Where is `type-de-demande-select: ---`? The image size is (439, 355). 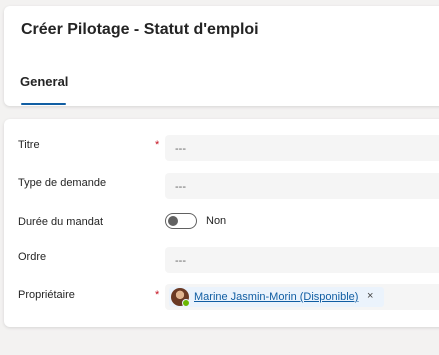 type-de-demande-select: --- is located at coordinates (302, 186).